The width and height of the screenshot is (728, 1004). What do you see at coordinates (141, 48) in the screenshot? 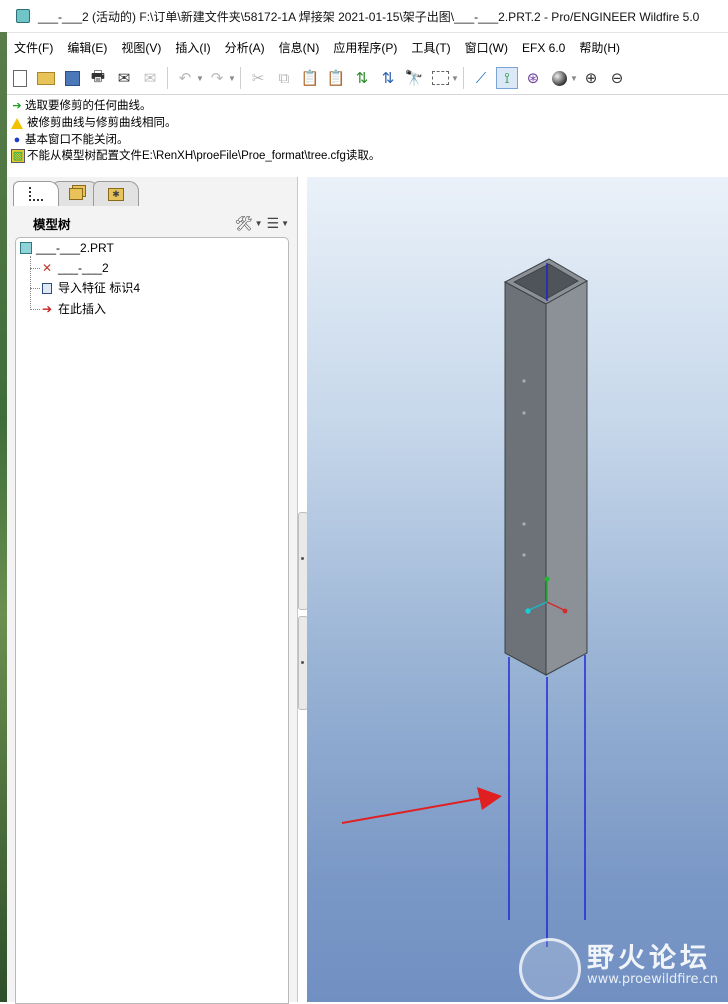
I see `menu-view: 视图(V)` at bounding box center [141, 48].